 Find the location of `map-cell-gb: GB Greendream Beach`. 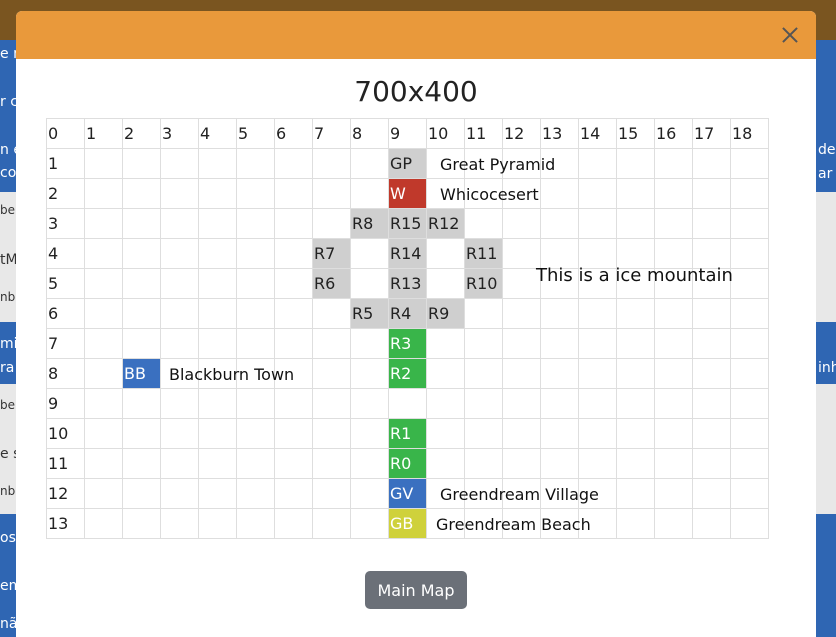

map-cell-gb: GB Greendream Beach is located at coordinates (489, 523).